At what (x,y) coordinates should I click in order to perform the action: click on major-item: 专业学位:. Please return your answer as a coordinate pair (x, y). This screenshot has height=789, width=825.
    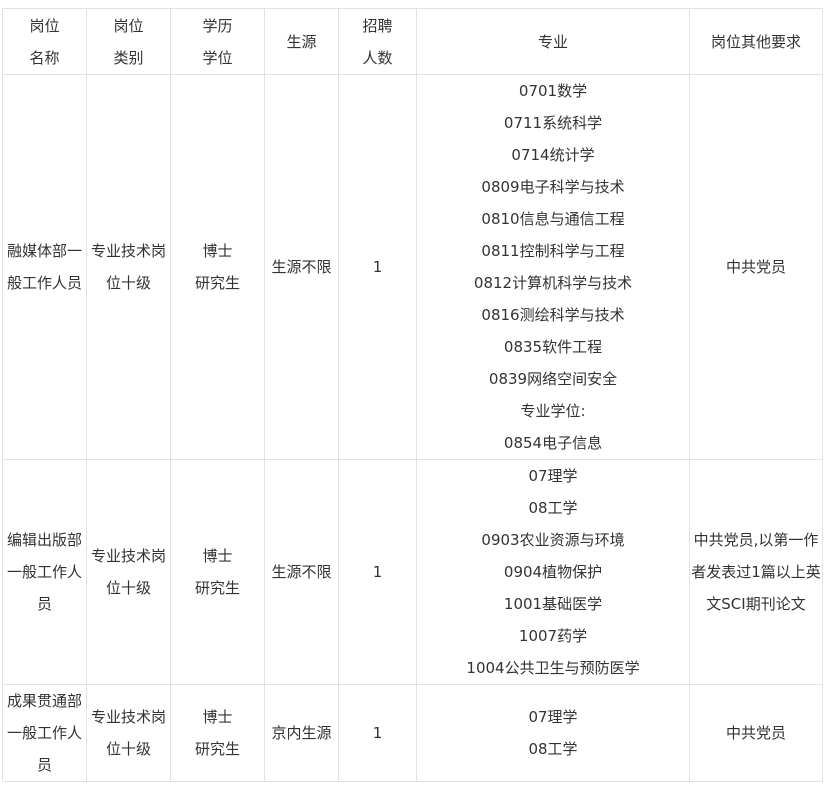
    Looking at the image, I should click on (553, 411).